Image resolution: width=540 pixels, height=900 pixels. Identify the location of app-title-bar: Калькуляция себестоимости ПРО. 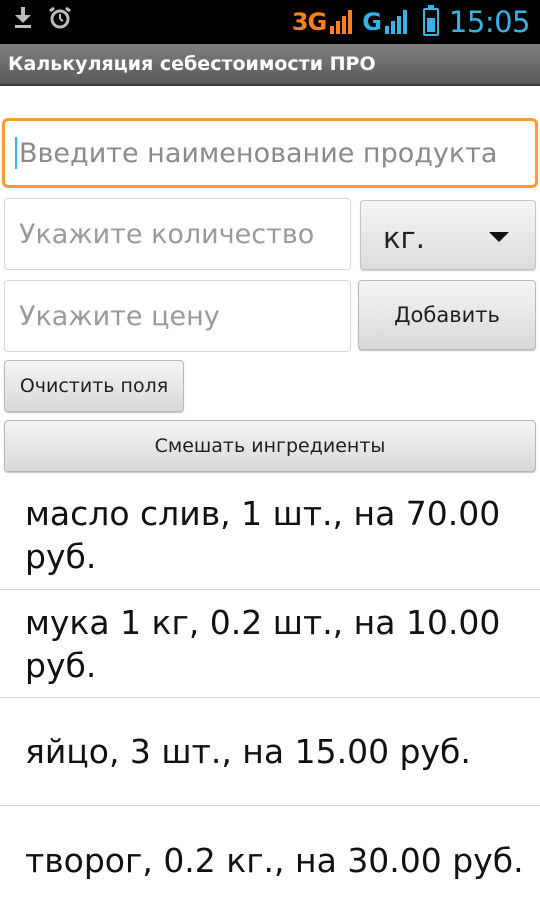
(270, 65).